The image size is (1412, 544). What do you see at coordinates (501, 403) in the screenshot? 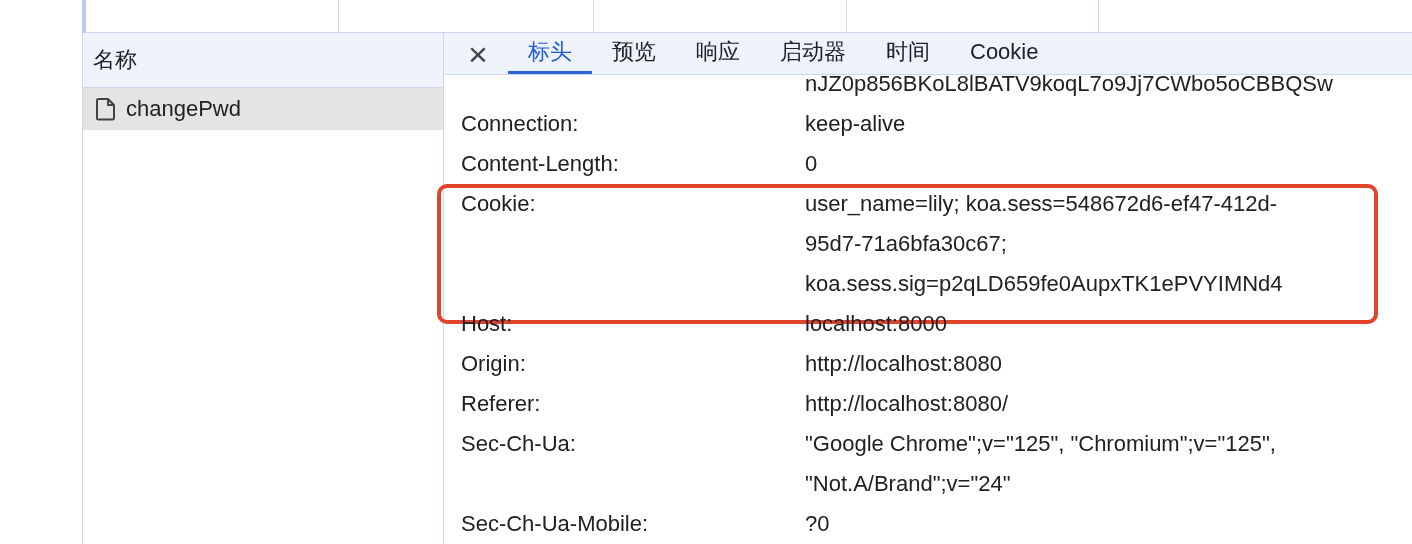
I see `header-name: Referer:` at bounding box center [501, 403].